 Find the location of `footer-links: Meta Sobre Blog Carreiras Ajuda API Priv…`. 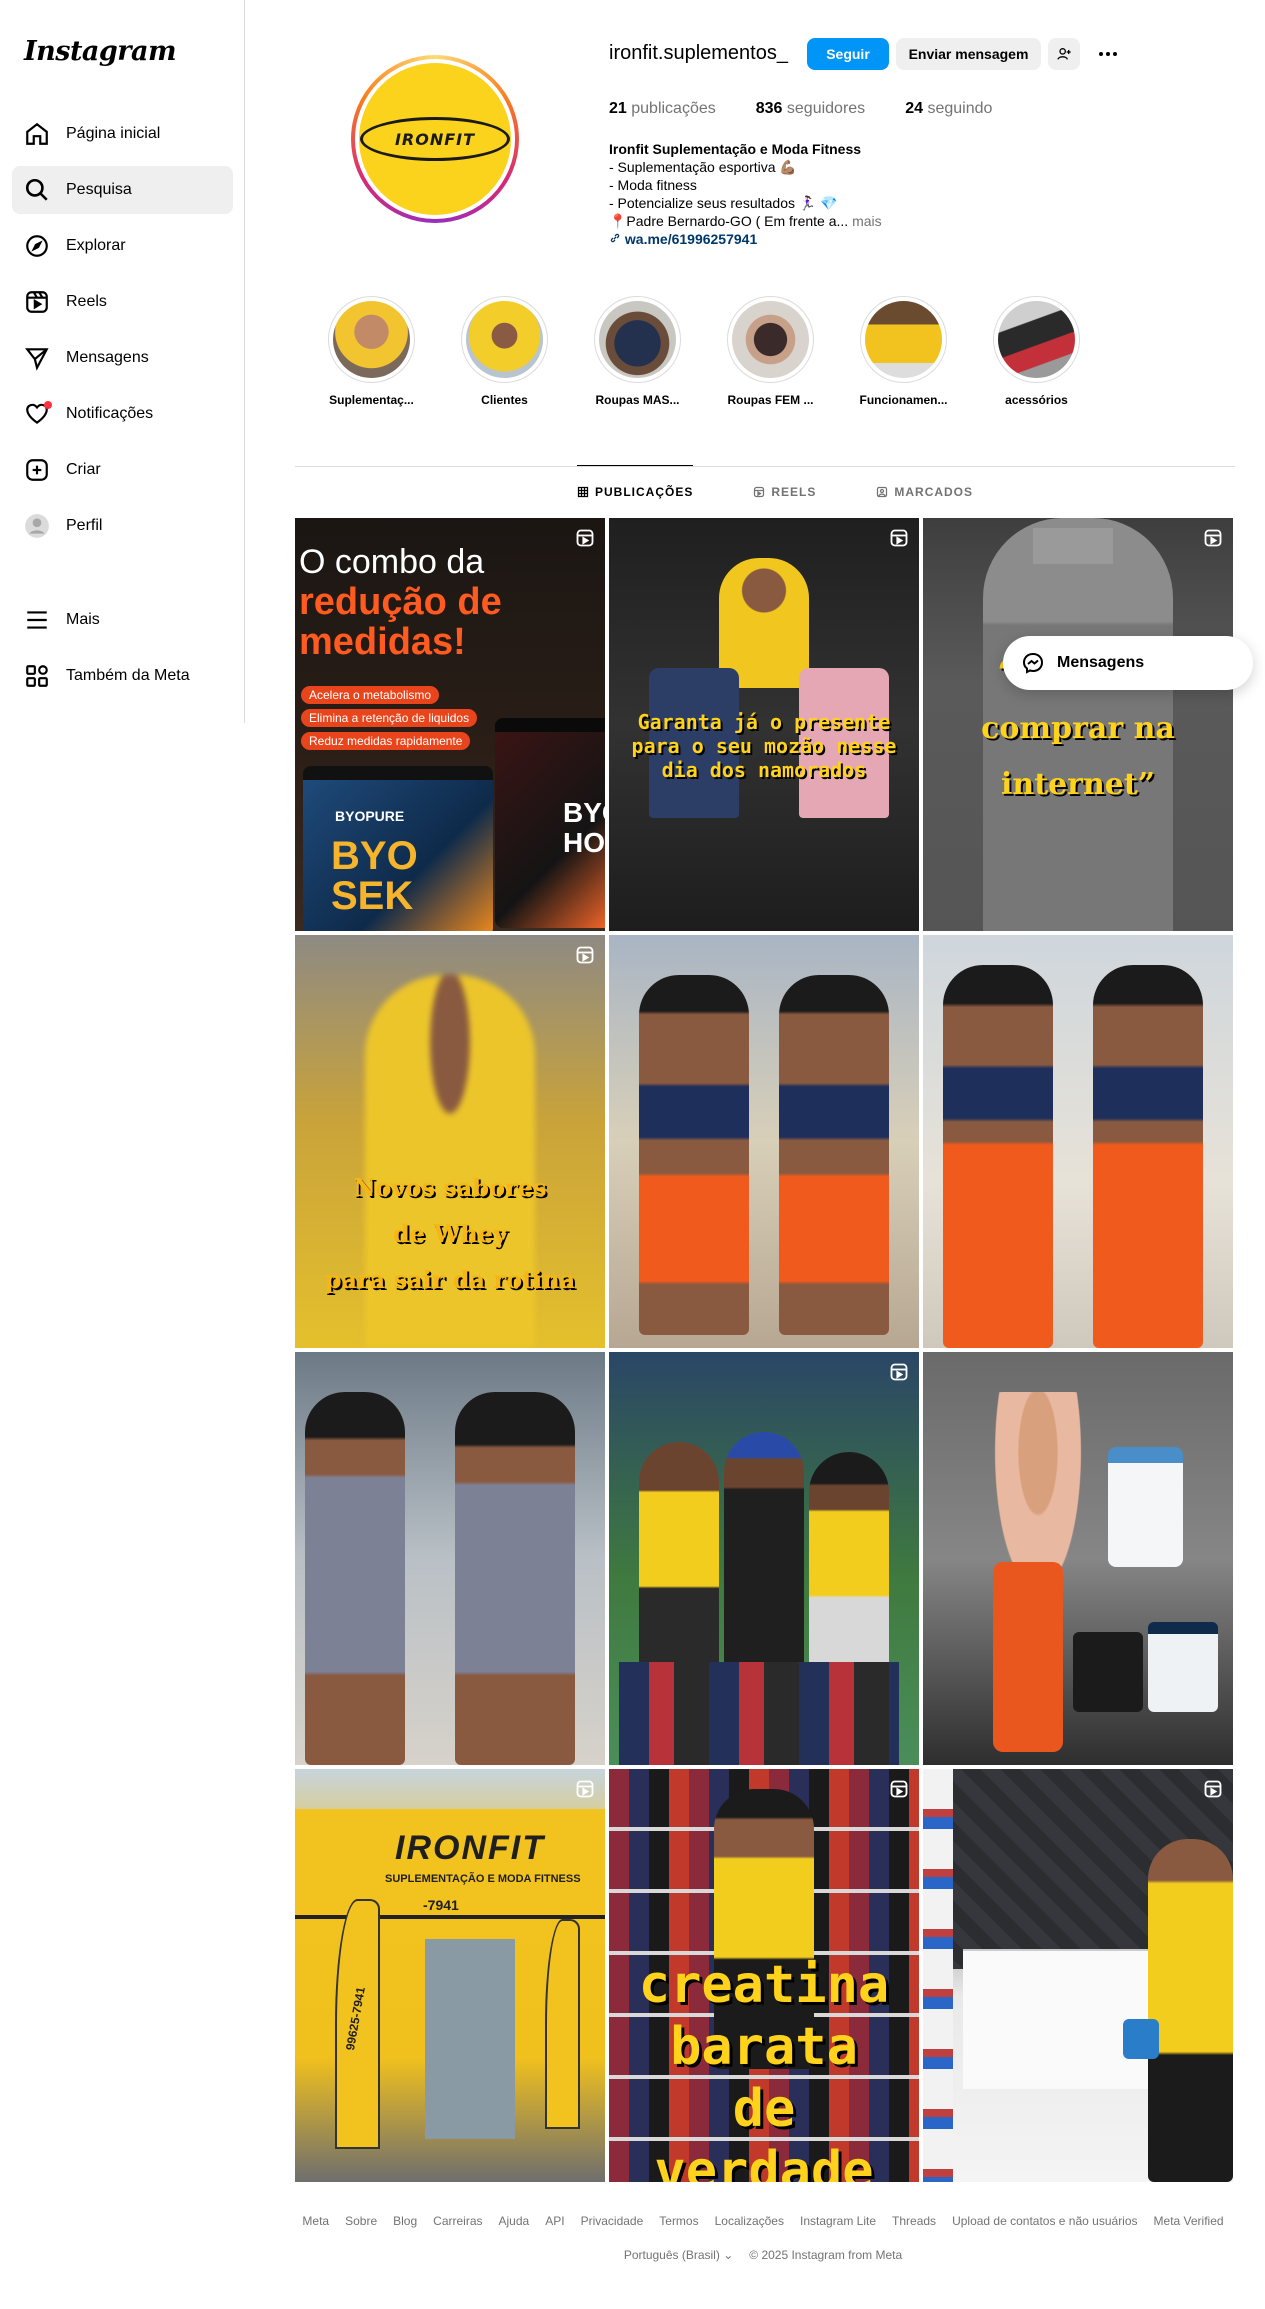

footer-links: Meta Sobre Blog Carreiras Ajuda API Priv… is located at coordinates (763, 2221).